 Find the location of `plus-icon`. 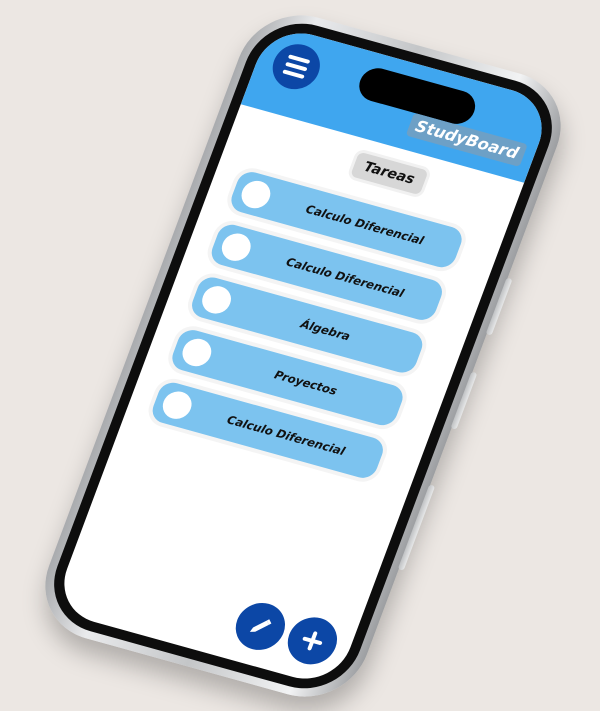

plus-icon is located at coordinates (312, 641).